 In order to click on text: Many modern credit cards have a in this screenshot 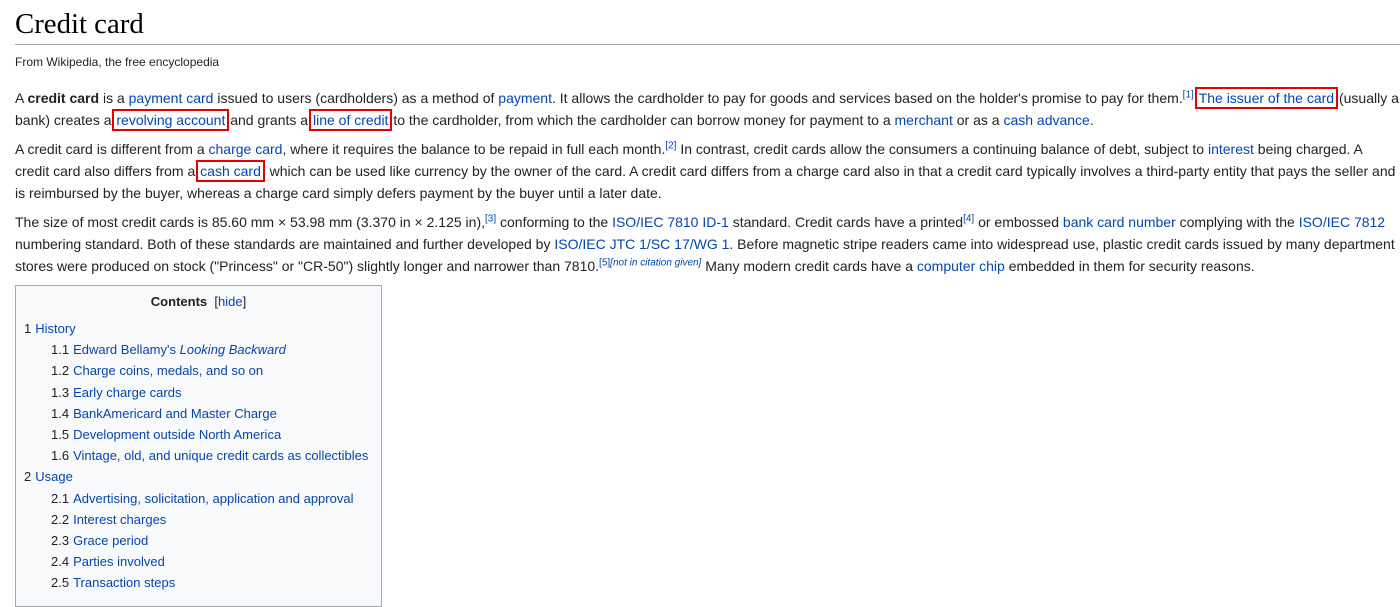, I will do `click(809, 266)`.